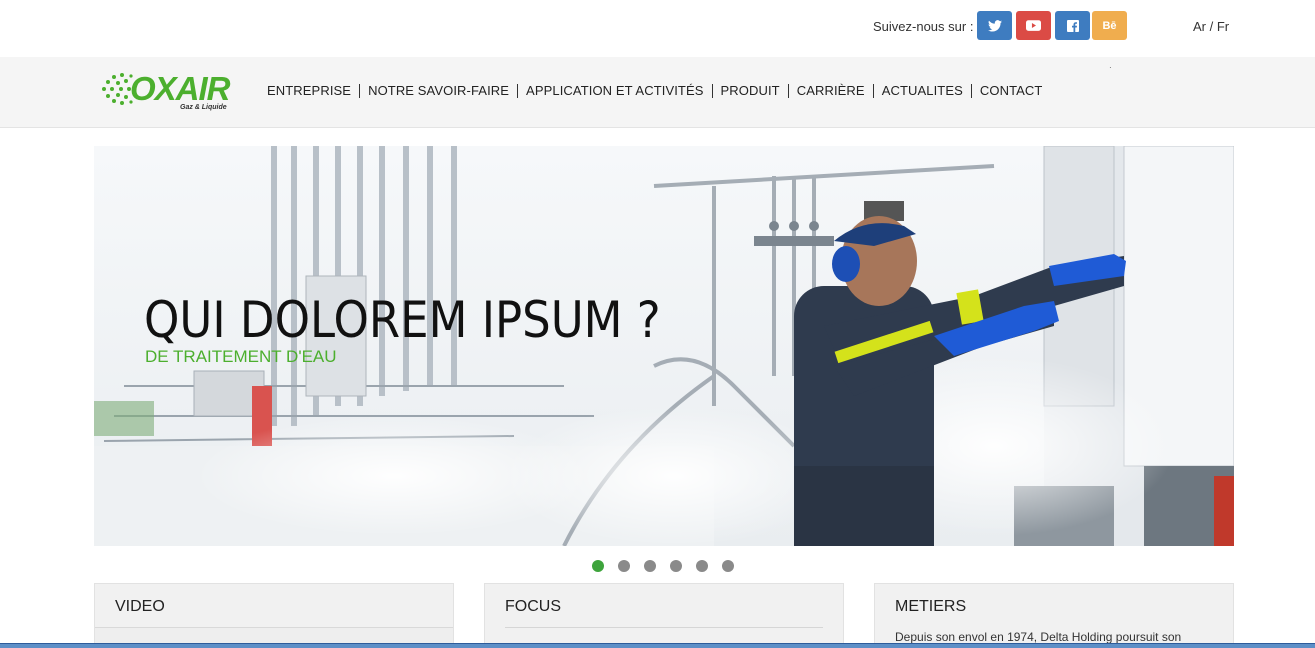 The height and width of the screenshot is (648, 1315). Describe the element at coordinates (241, 356) in the screenshot. I see `slide-subtitle: DE TRAITEMENT D'EAU` at that location.